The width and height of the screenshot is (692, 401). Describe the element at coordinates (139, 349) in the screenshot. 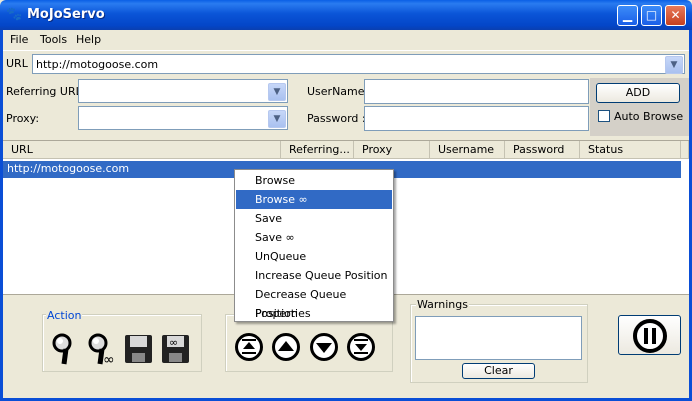

I see `save-icon` at that location.